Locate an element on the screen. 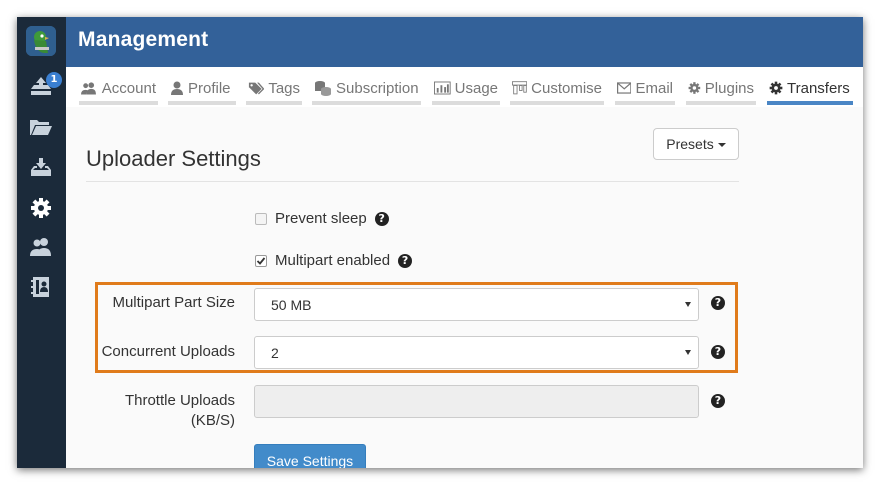  sidebar-item-downloads is located at coordinates (41, 168).